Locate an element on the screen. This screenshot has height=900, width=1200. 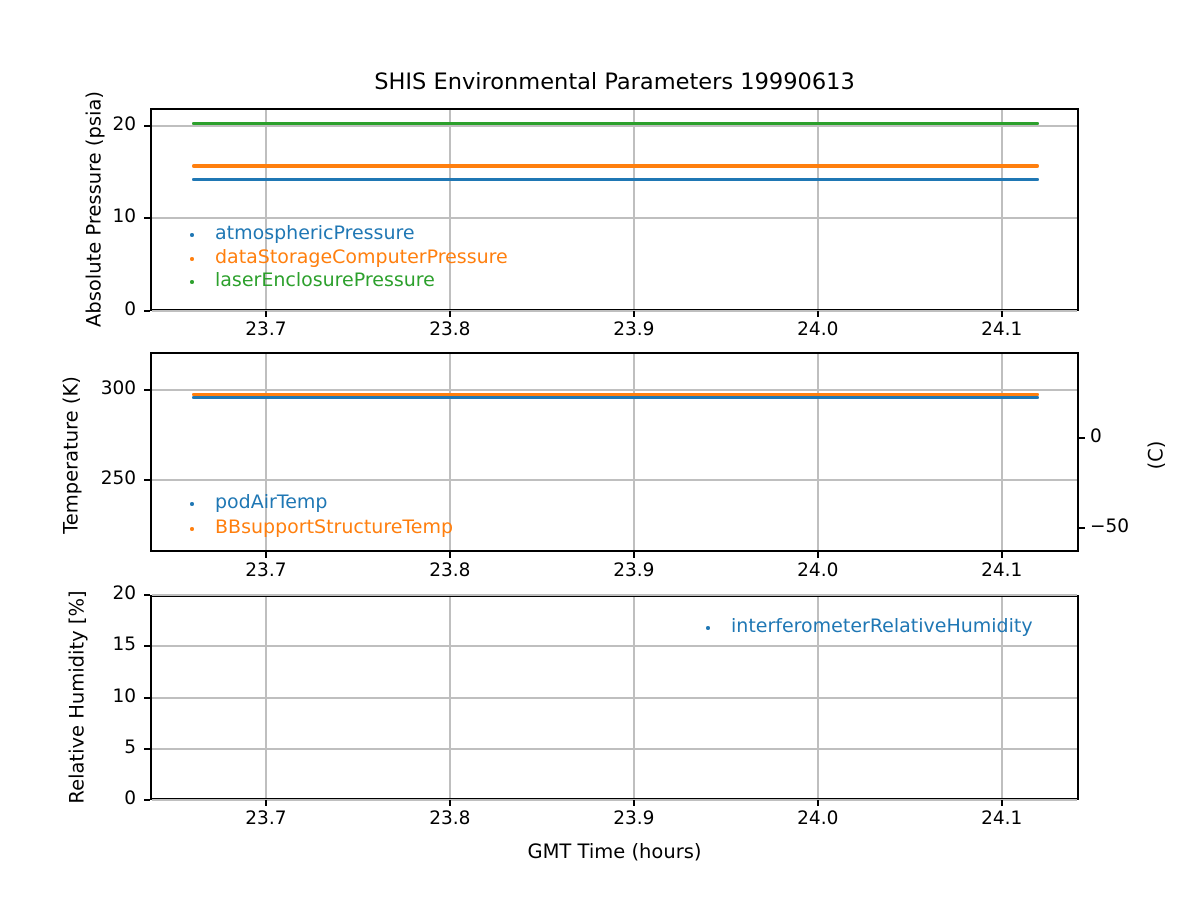
series-line-laserEnclosurePressure is located at coordinates (615, 123).